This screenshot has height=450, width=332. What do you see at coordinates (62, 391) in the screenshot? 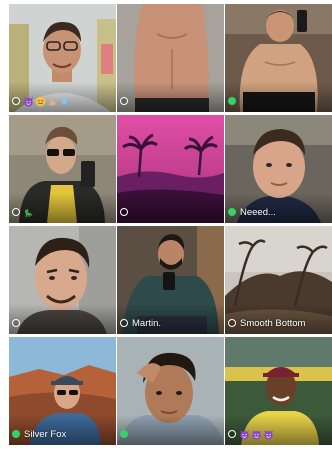
I see `profile-tile: Silver Fox` at bounding box center [62, 391].